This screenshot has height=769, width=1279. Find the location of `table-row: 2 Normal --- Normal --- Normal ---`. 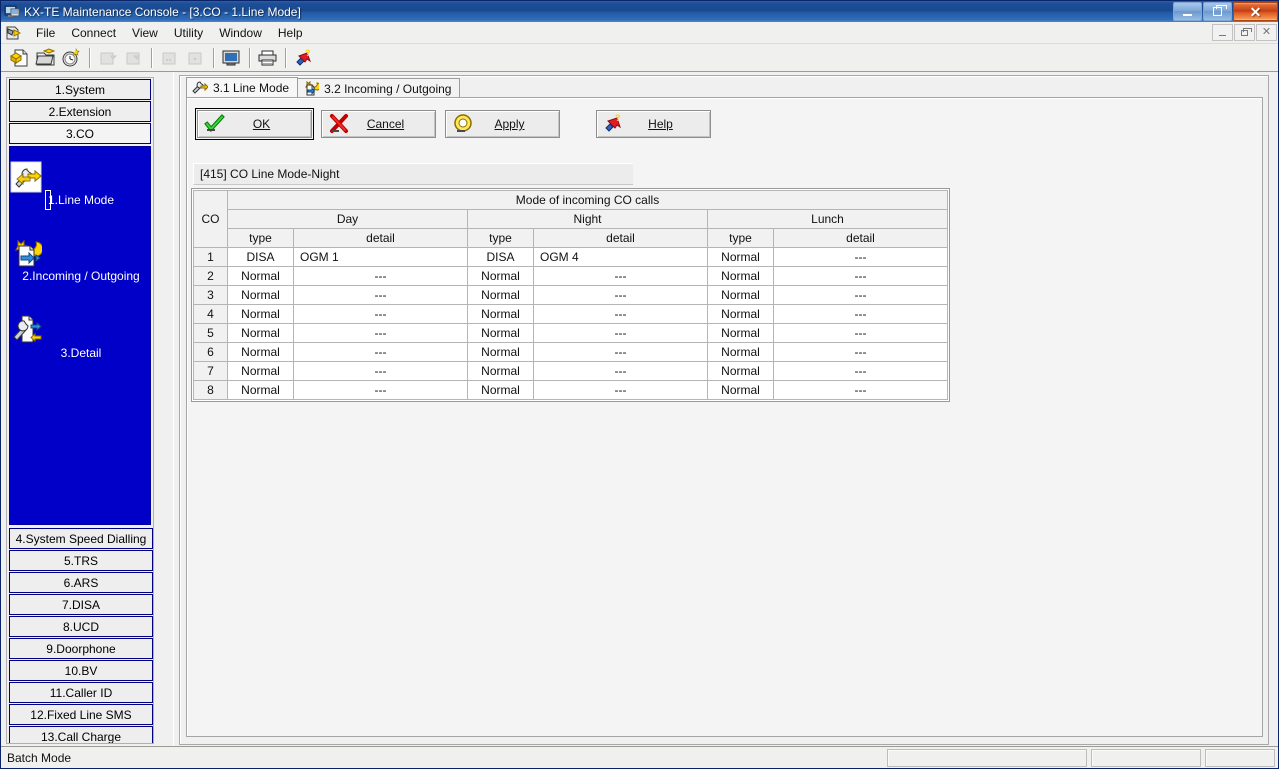

table-row: 2 Normal --- Normal --- Normal --- is located at coordinates (570, 276).